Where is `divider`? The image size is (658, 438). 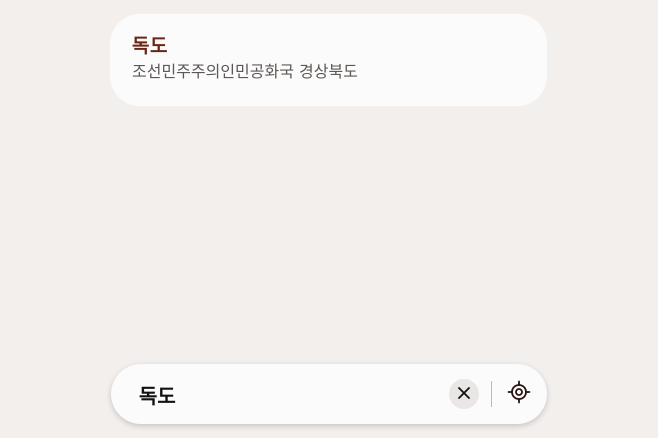 divider is located at coordinates (491, 394).